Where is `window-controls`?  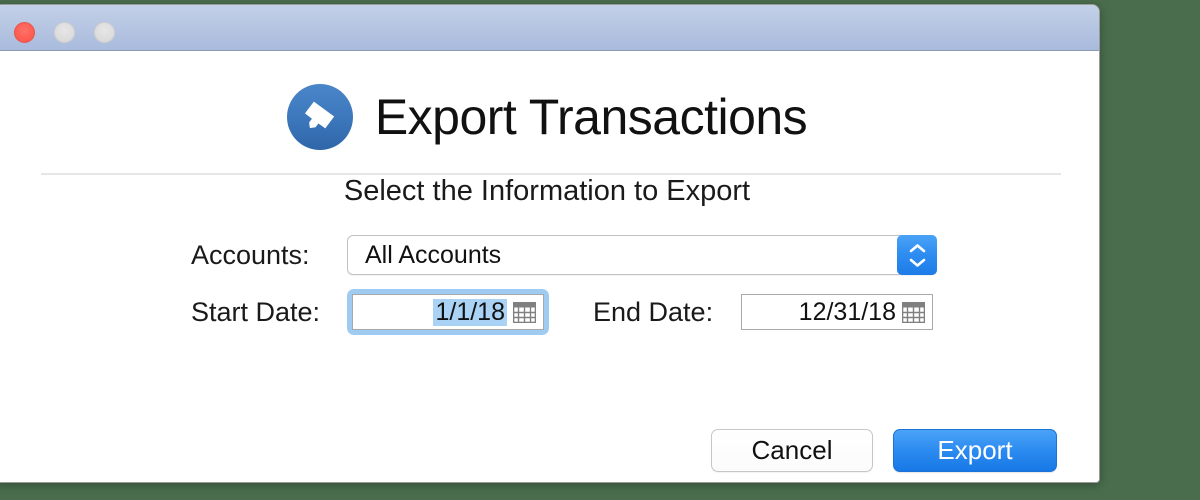 window-controls is located at coordinates (64, 32).